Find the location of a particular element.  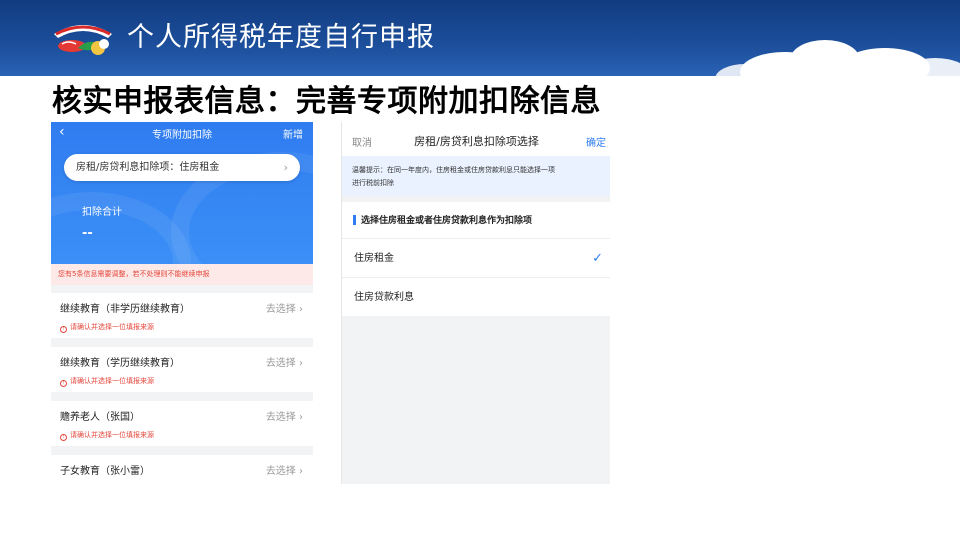

list-item: 继续教育（学历继续教育） 去选择 › ! 请确认并选择一位填报来源 is located at coordinates (182, 369).